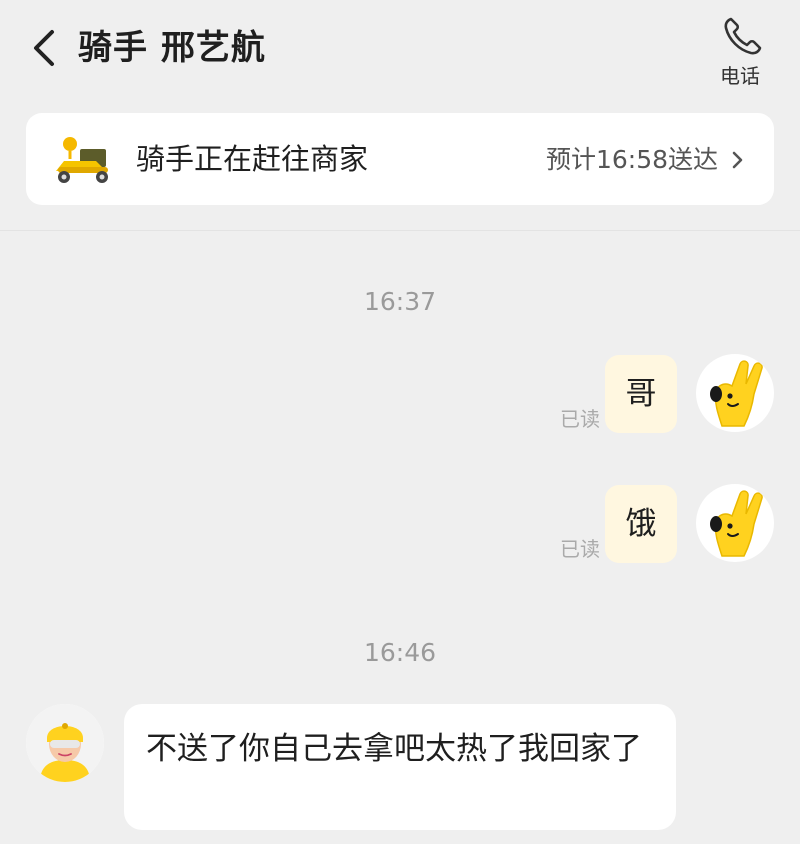  What do you see at coordinates (400, 230) in the screenshot?
I see `divider` at bounding box center [400, 230].